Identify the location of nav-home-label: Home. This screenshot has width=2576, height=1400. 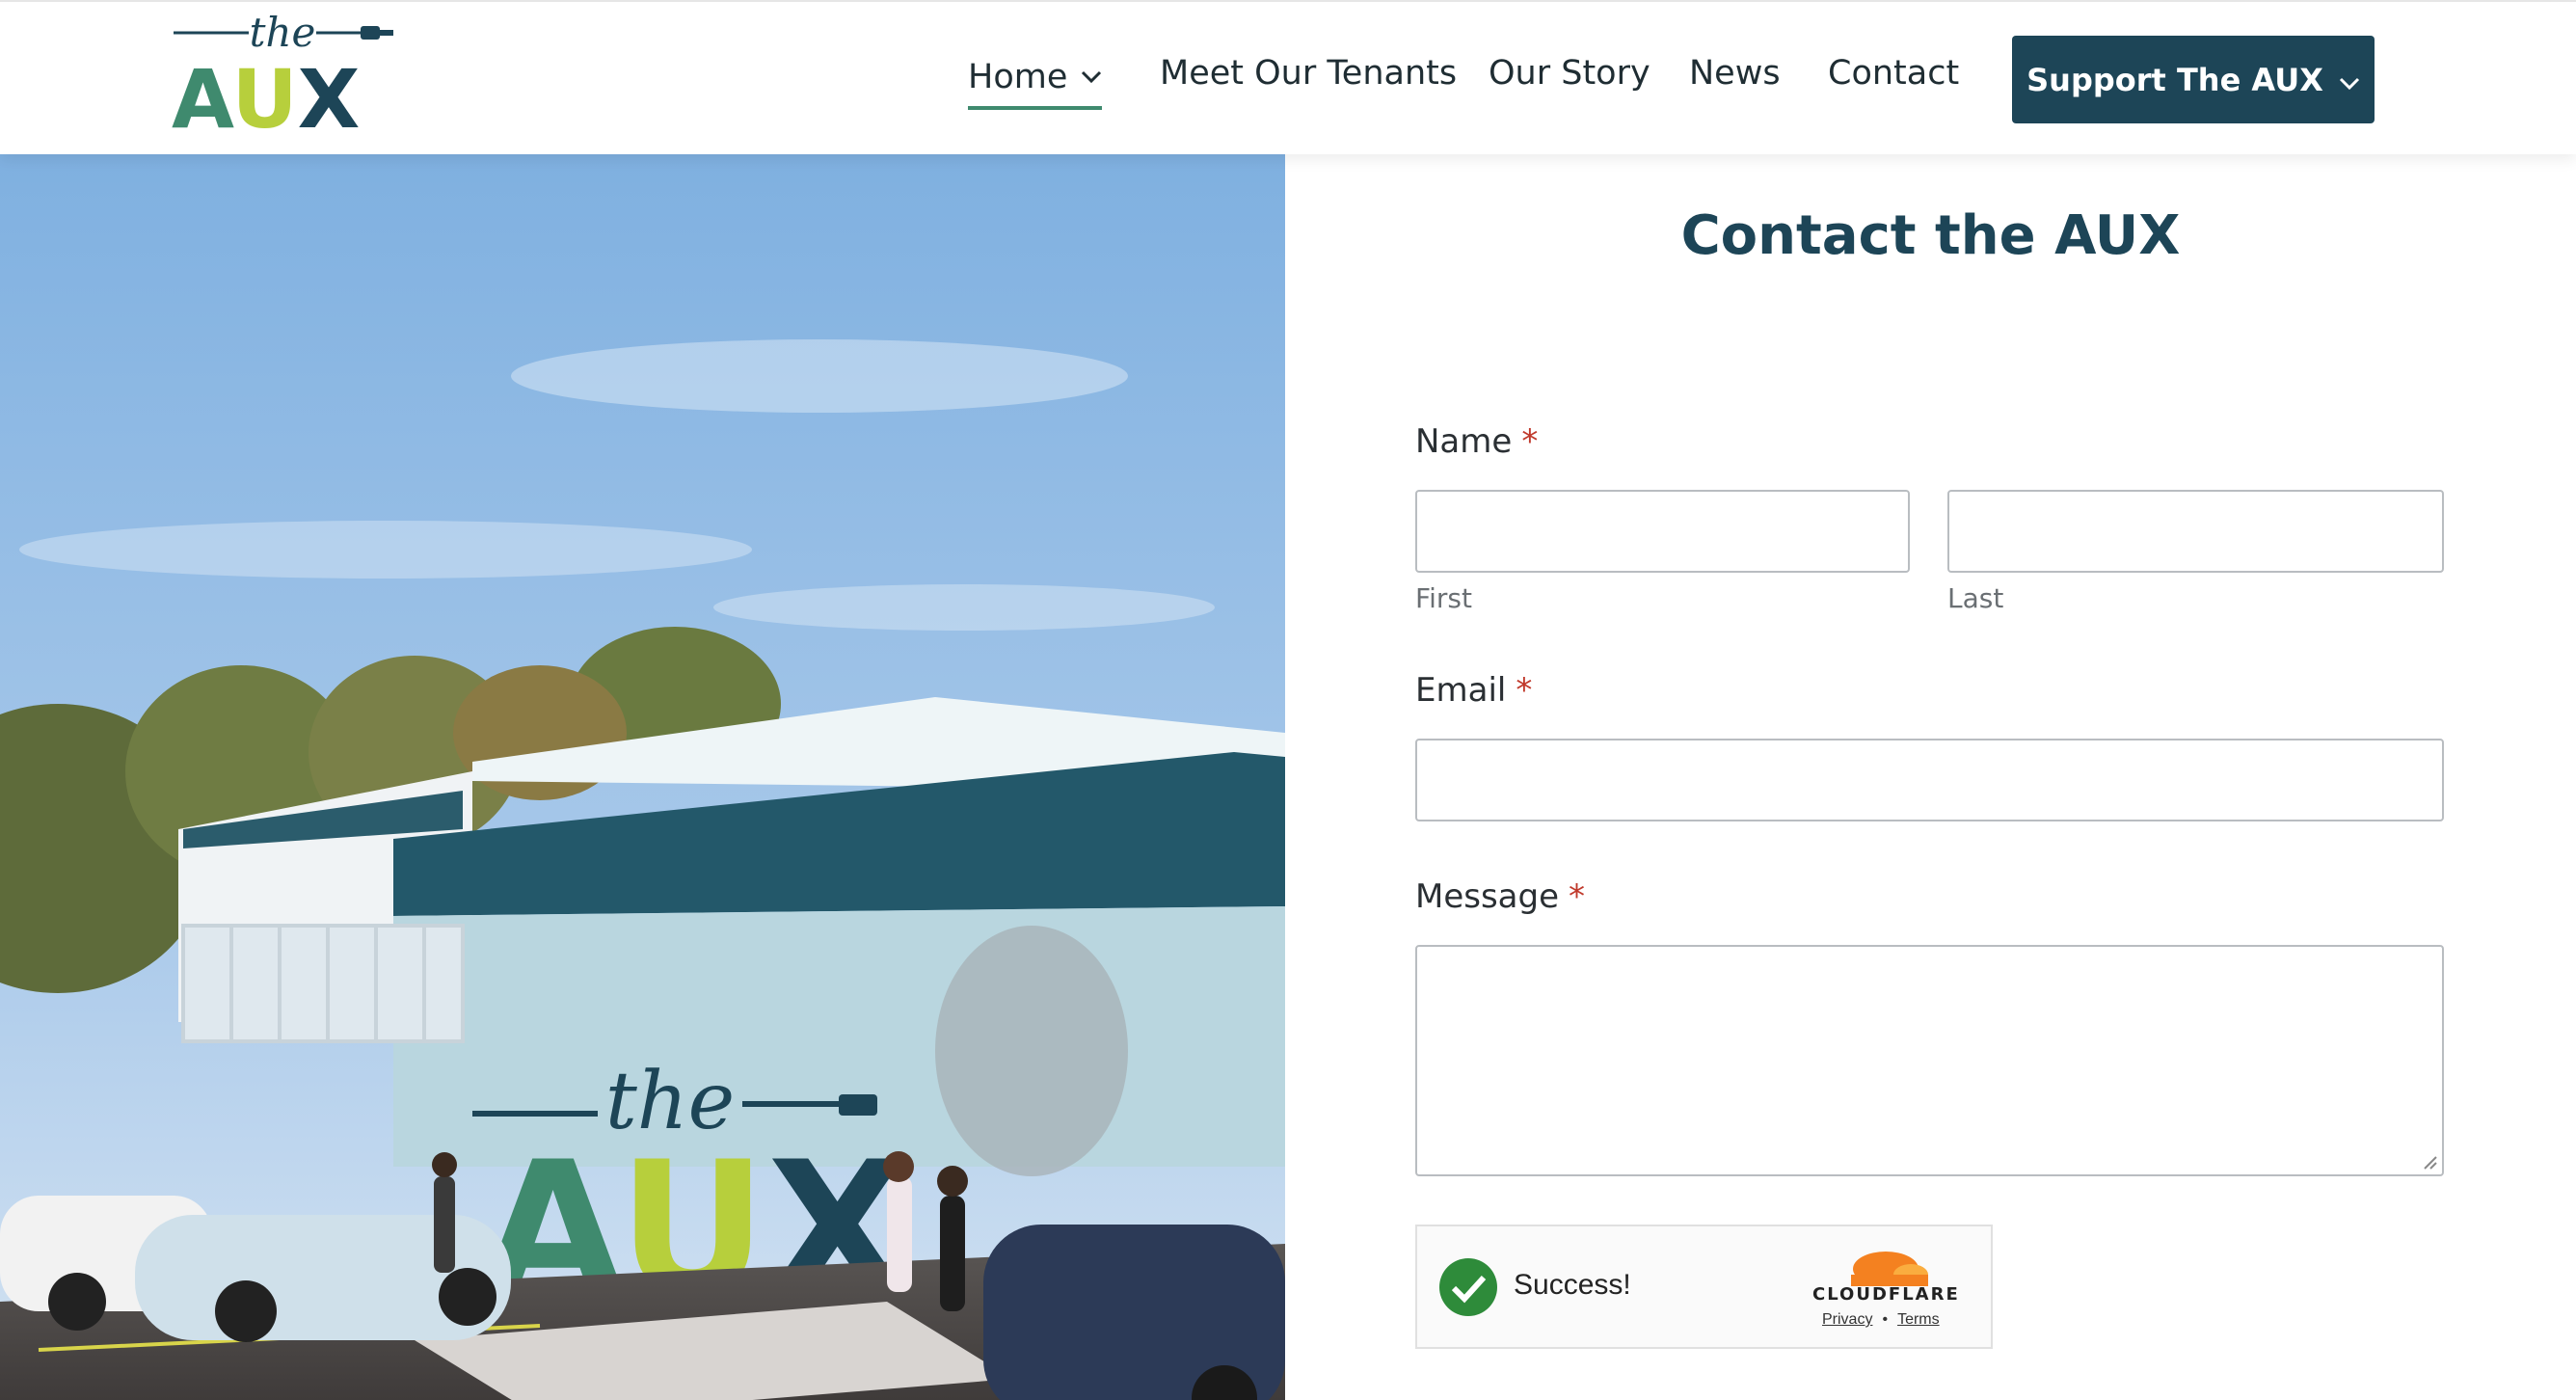
(1018, 77).